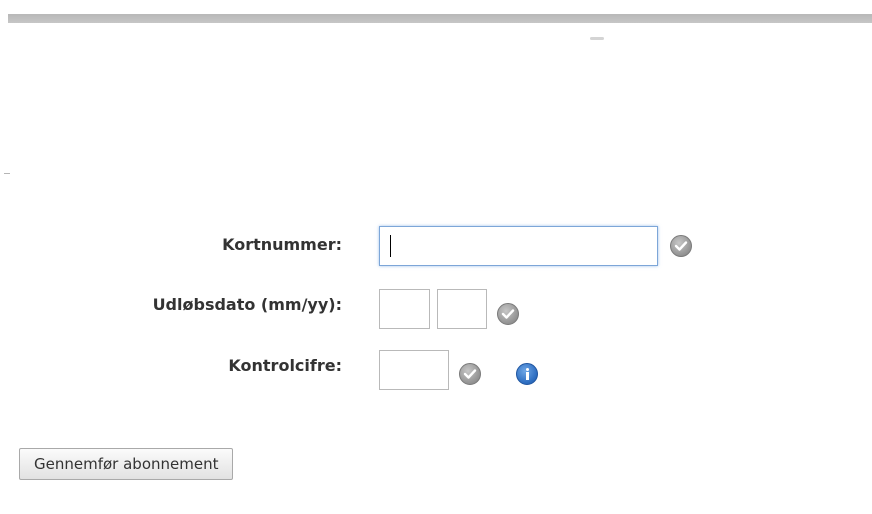 The height and width of the screenshot is (514, 872). What do you see at coordinates (247, 304) in the screenshot?
I see `expiry-label: Udløbsdato (mm/yy):` at bounding box center [247, 304].